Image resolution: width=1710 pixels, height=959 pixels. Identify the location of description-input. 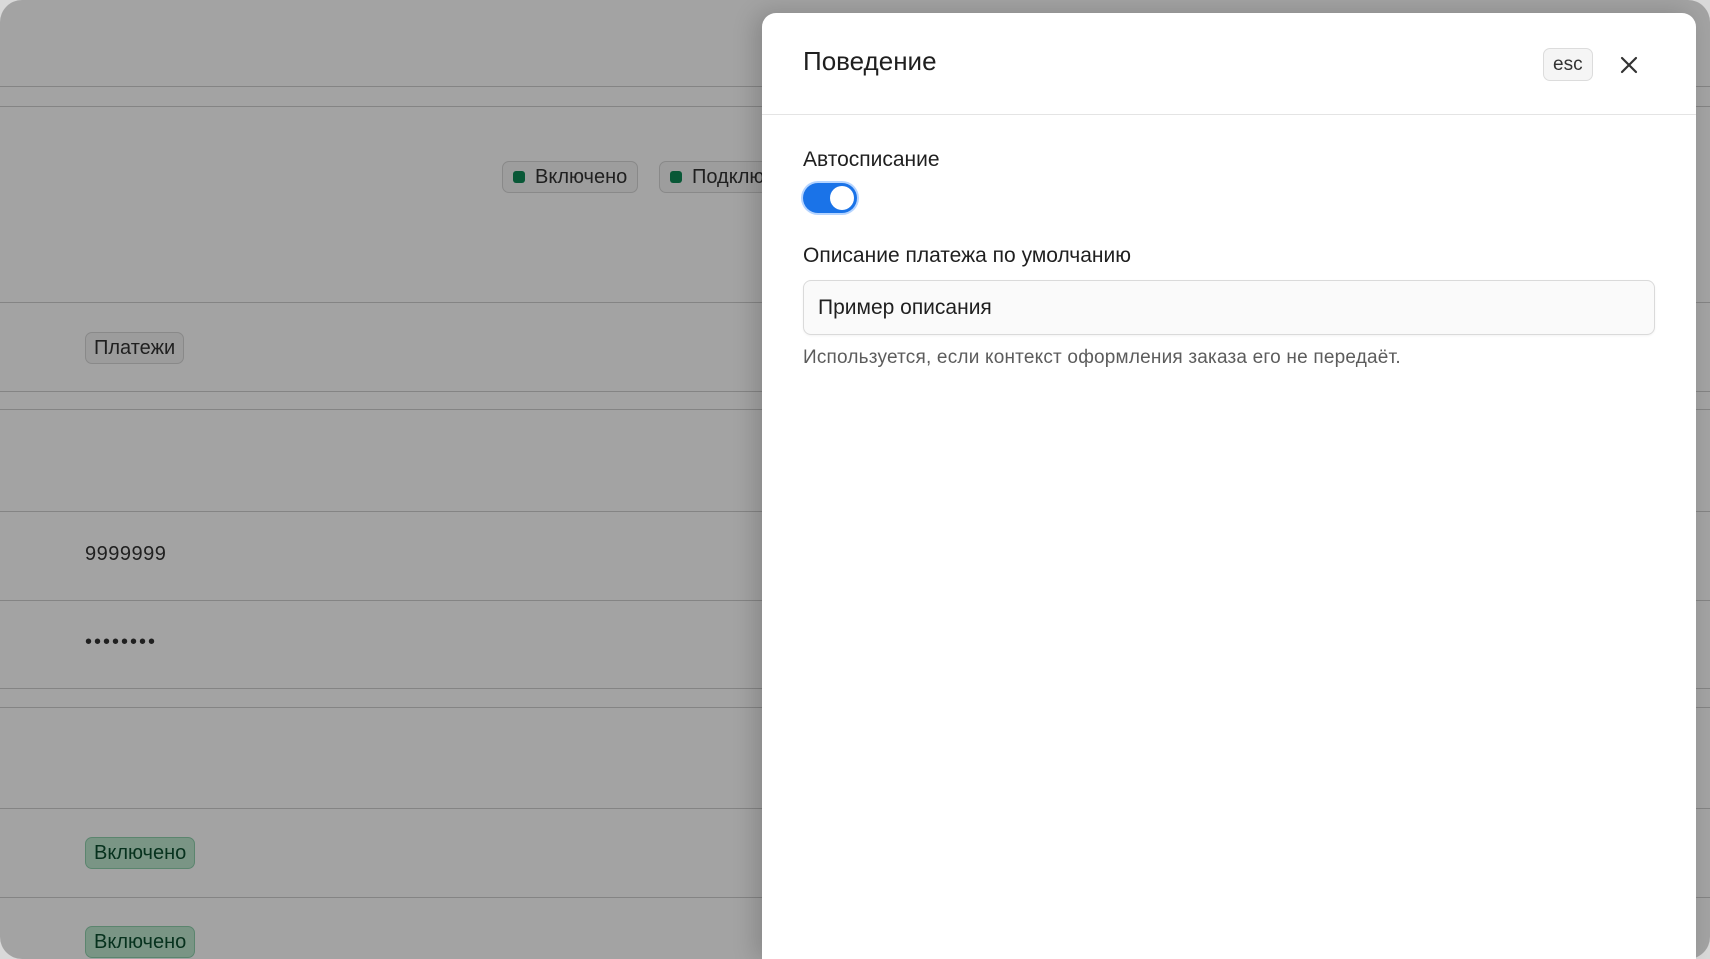
(1229, 307).